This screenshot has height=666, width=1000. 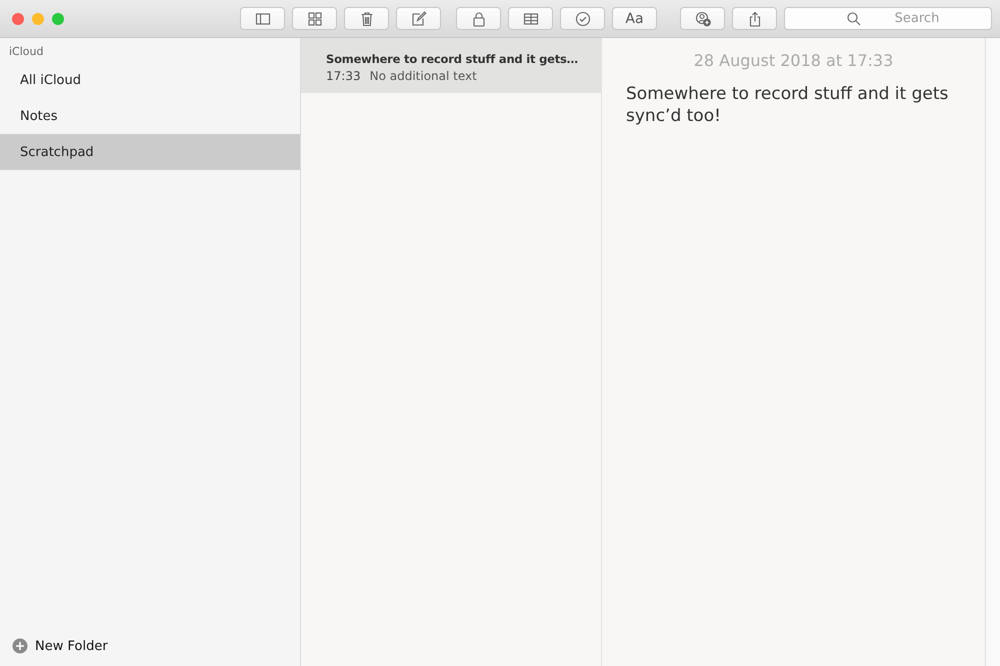 What do you see at coordinates (754, 18) in the screenshot?
I see `share-button` at bounding box center [754, 18].